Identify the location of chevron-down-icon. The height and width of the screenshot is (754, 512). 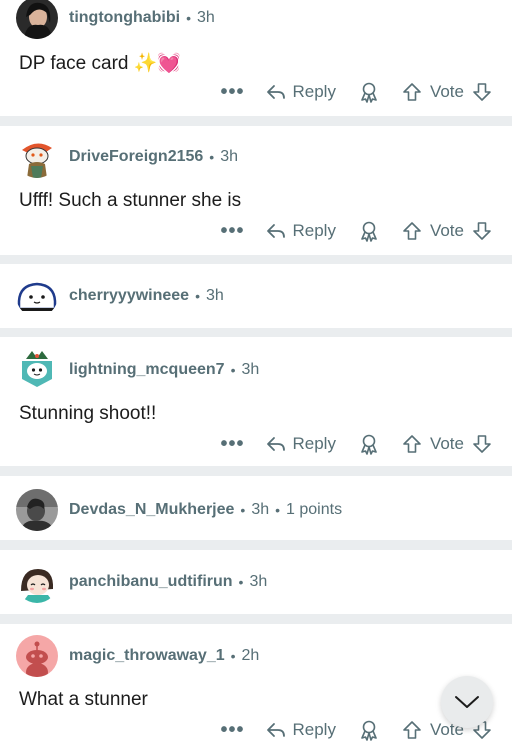
(467, 702).